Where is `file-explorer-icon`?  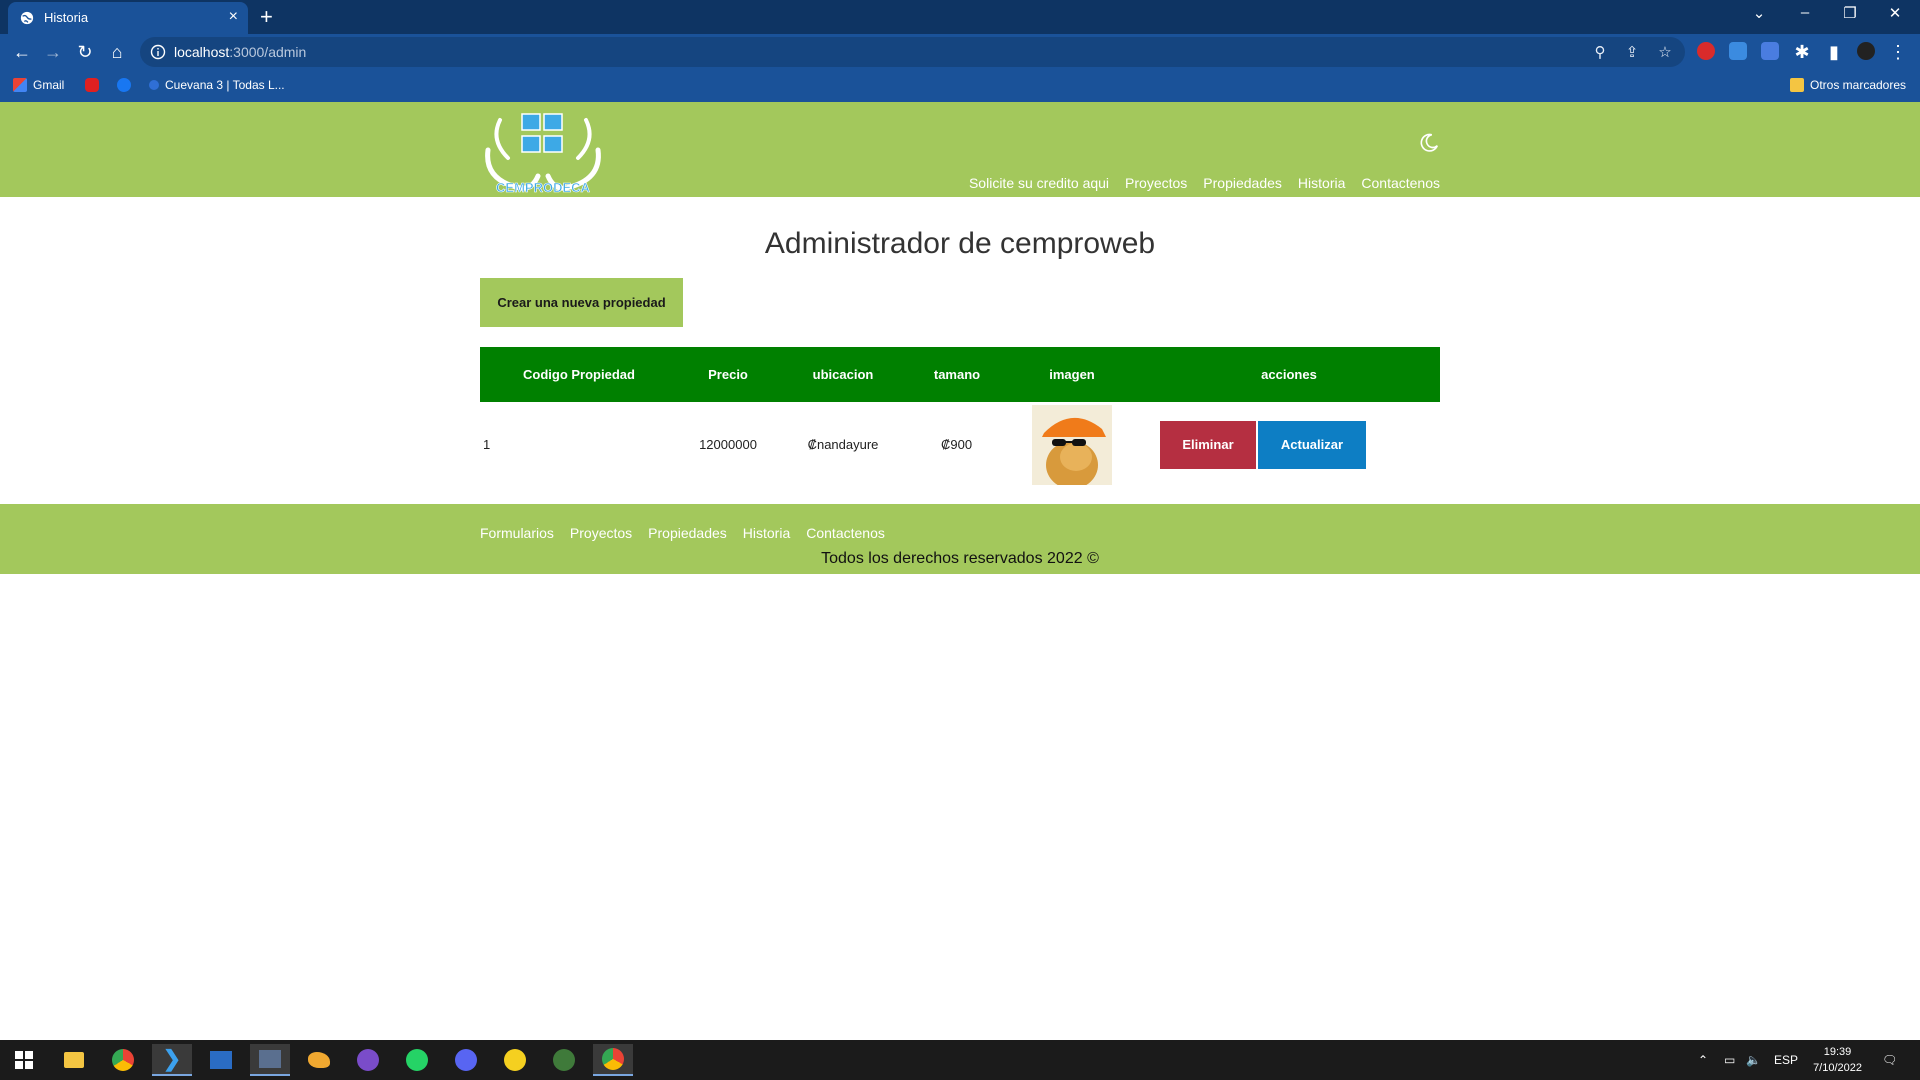 file-explorer-icon is located at coordinates (74, 1060).